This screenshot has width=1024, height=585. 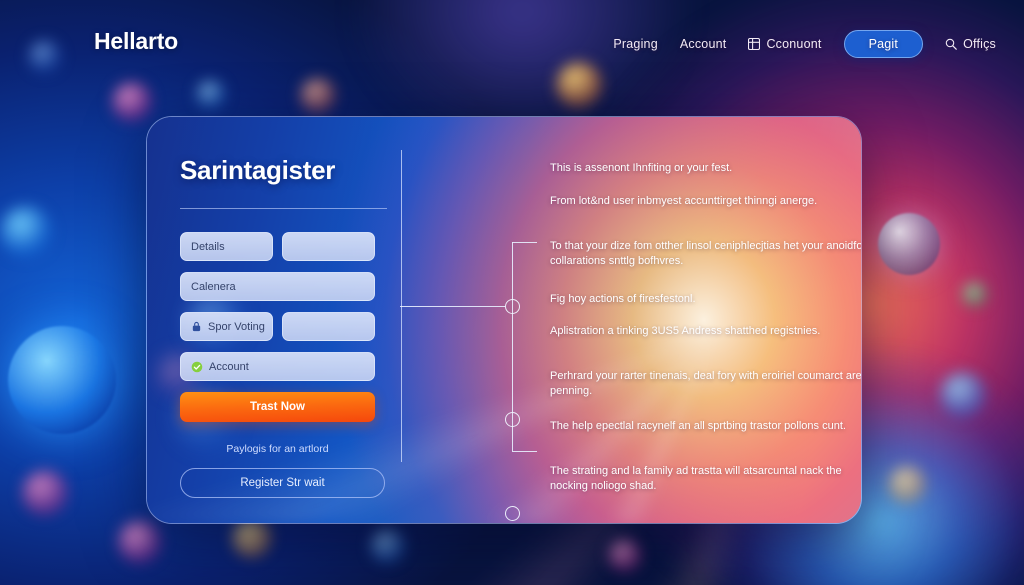 What do you see at coordinates (754, 44) in the screenshot?
I see `grid-icon` at bounding box center [754, 44].